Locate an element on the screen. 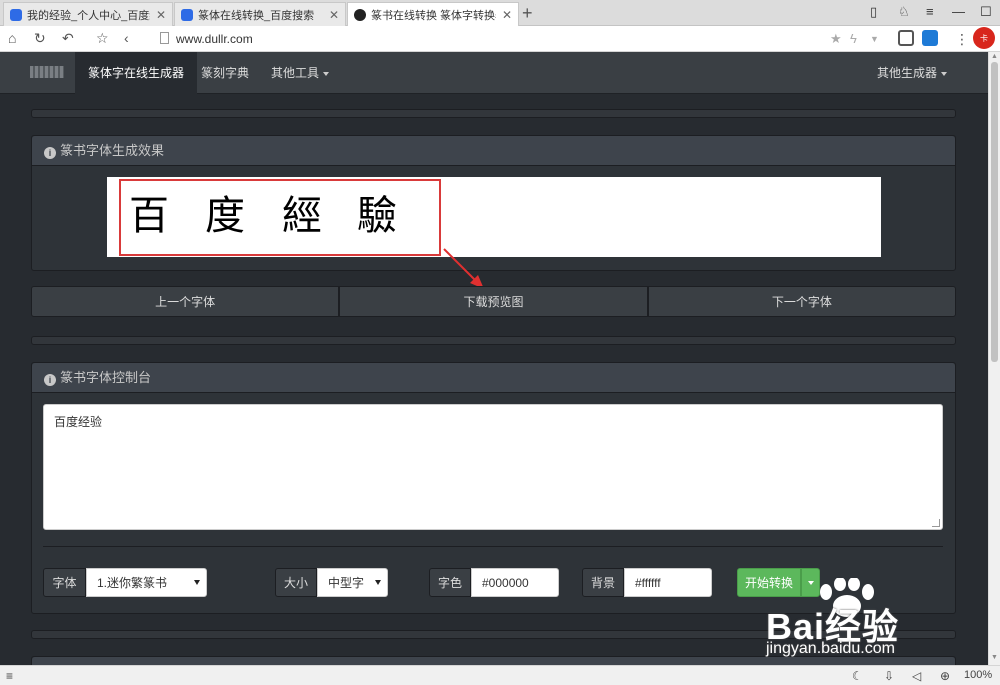 Image resolution: width=1000 pixels, height=685 pixels. panel-heading: i is located at coordinates (493, 661).